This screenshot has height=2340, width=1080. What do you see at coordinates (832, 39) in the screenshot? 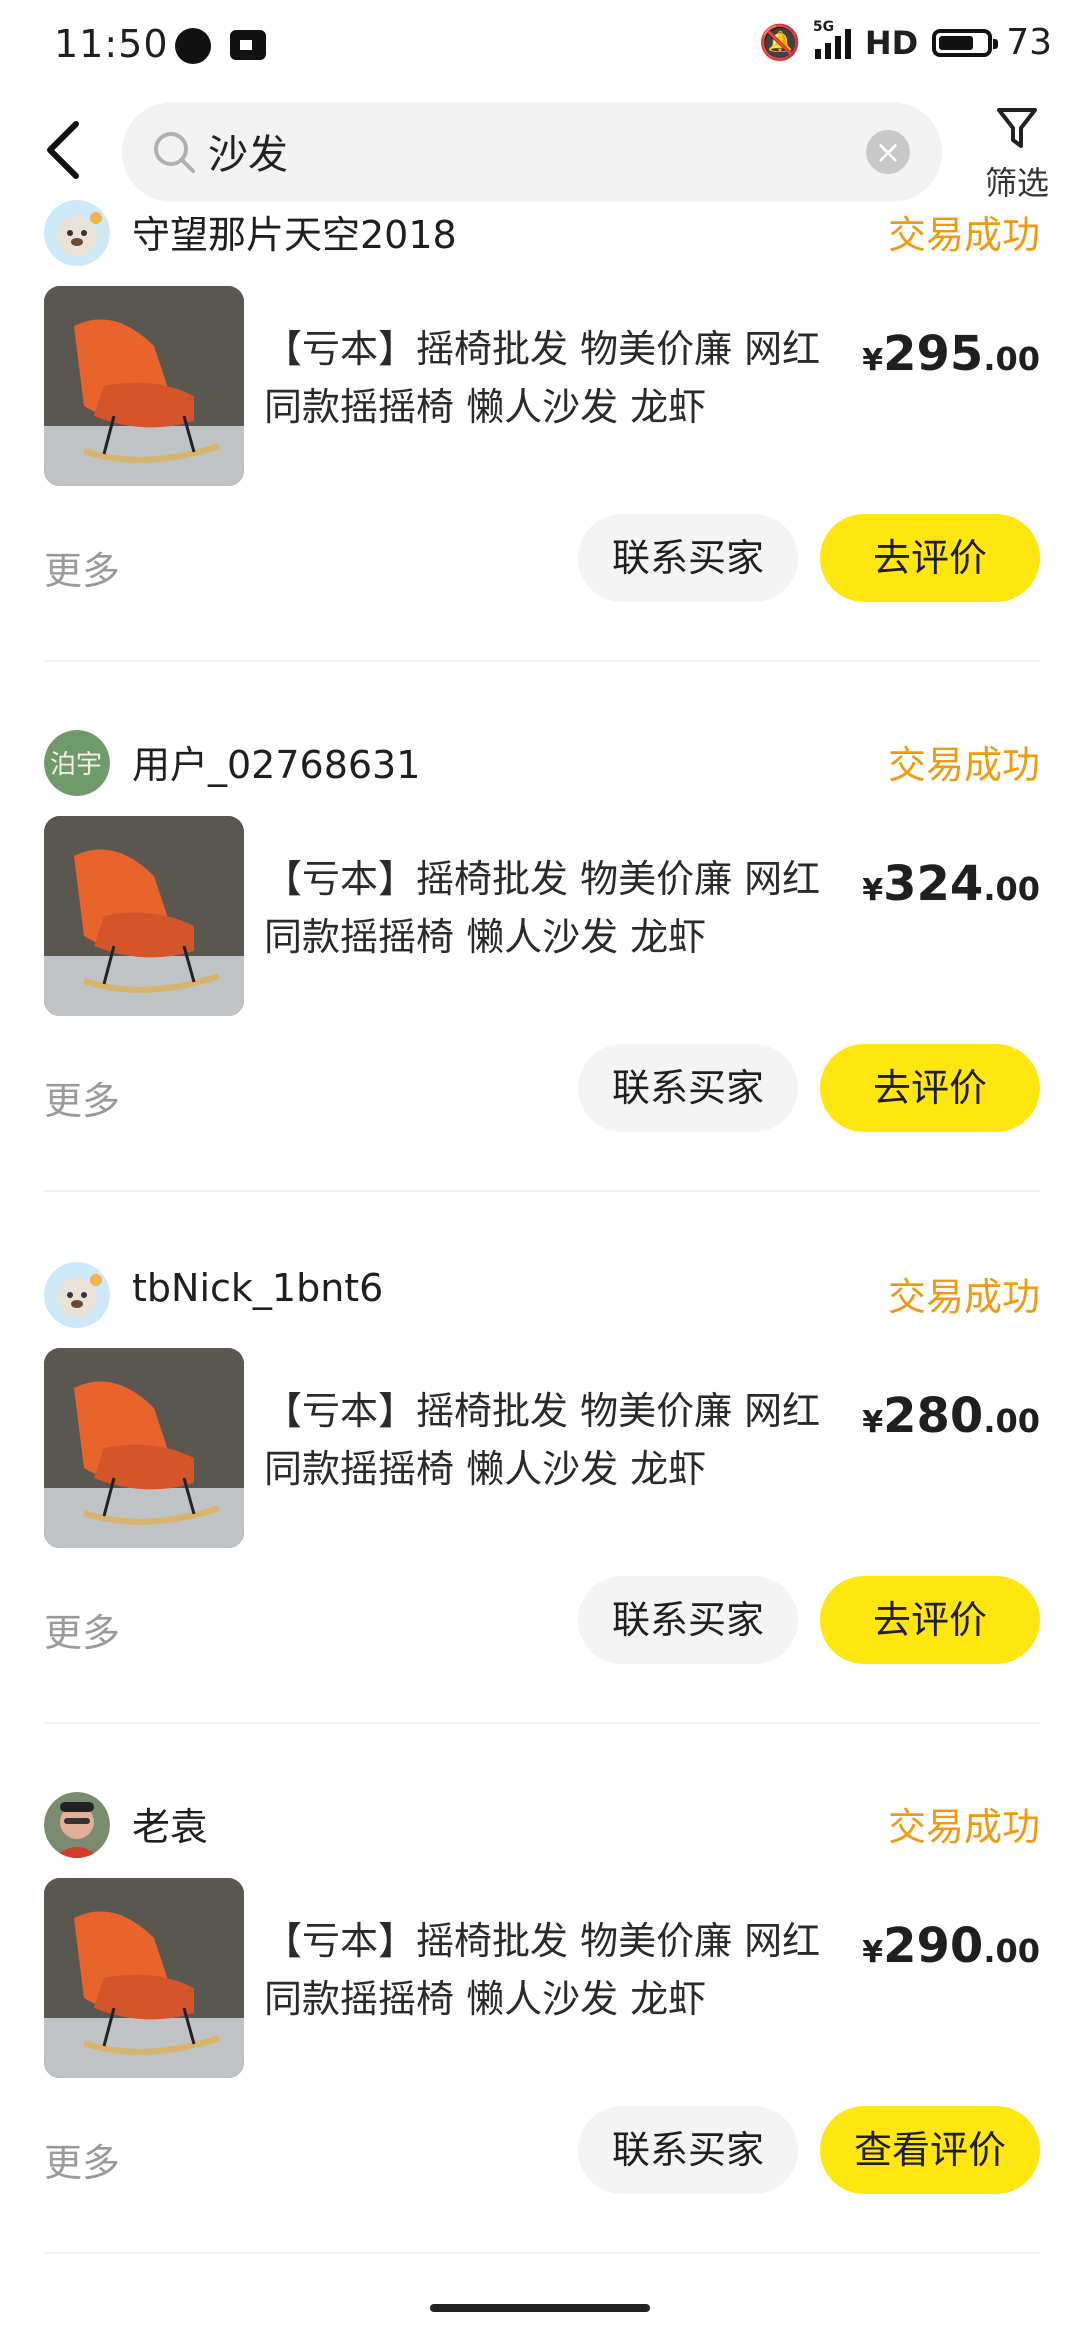
I see `signal-icon: 5G` at bounding box center [832, 39].